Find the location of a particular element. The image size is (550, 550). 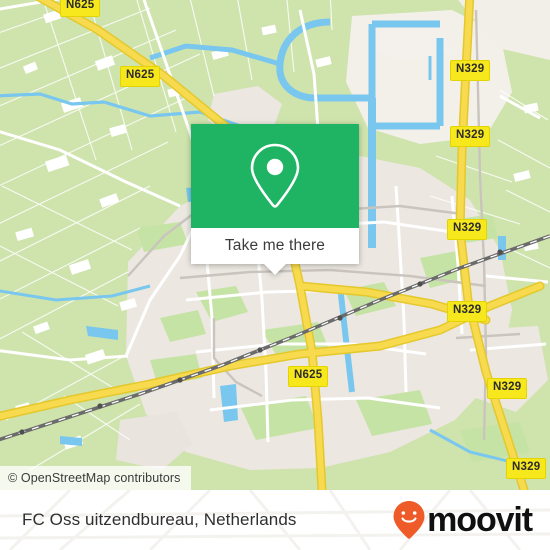

road-shield-n329-bottom: N329 is located at coordinates (526, 468).